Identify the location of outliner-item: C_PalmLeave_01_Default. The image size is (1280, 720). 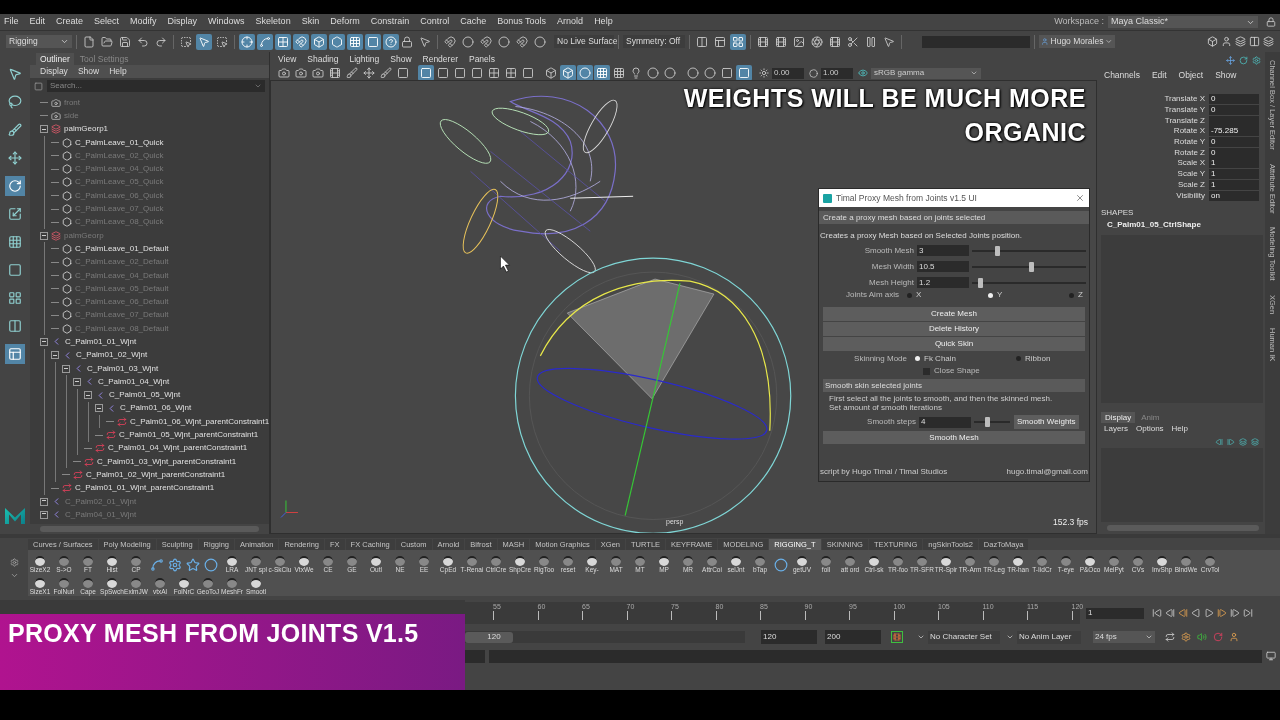
(122, 248).